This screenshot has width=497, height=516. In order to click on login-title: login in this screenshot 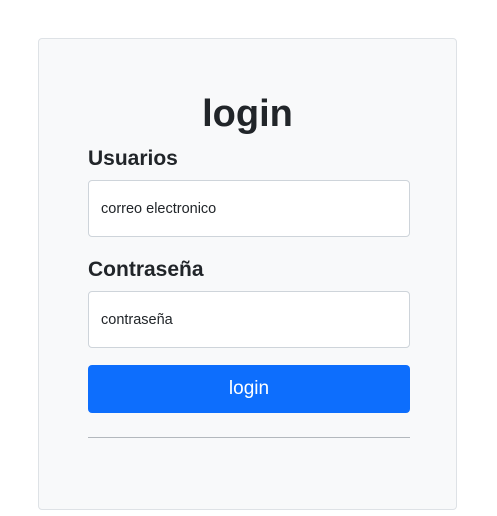, I will do `click(247, 114)`.